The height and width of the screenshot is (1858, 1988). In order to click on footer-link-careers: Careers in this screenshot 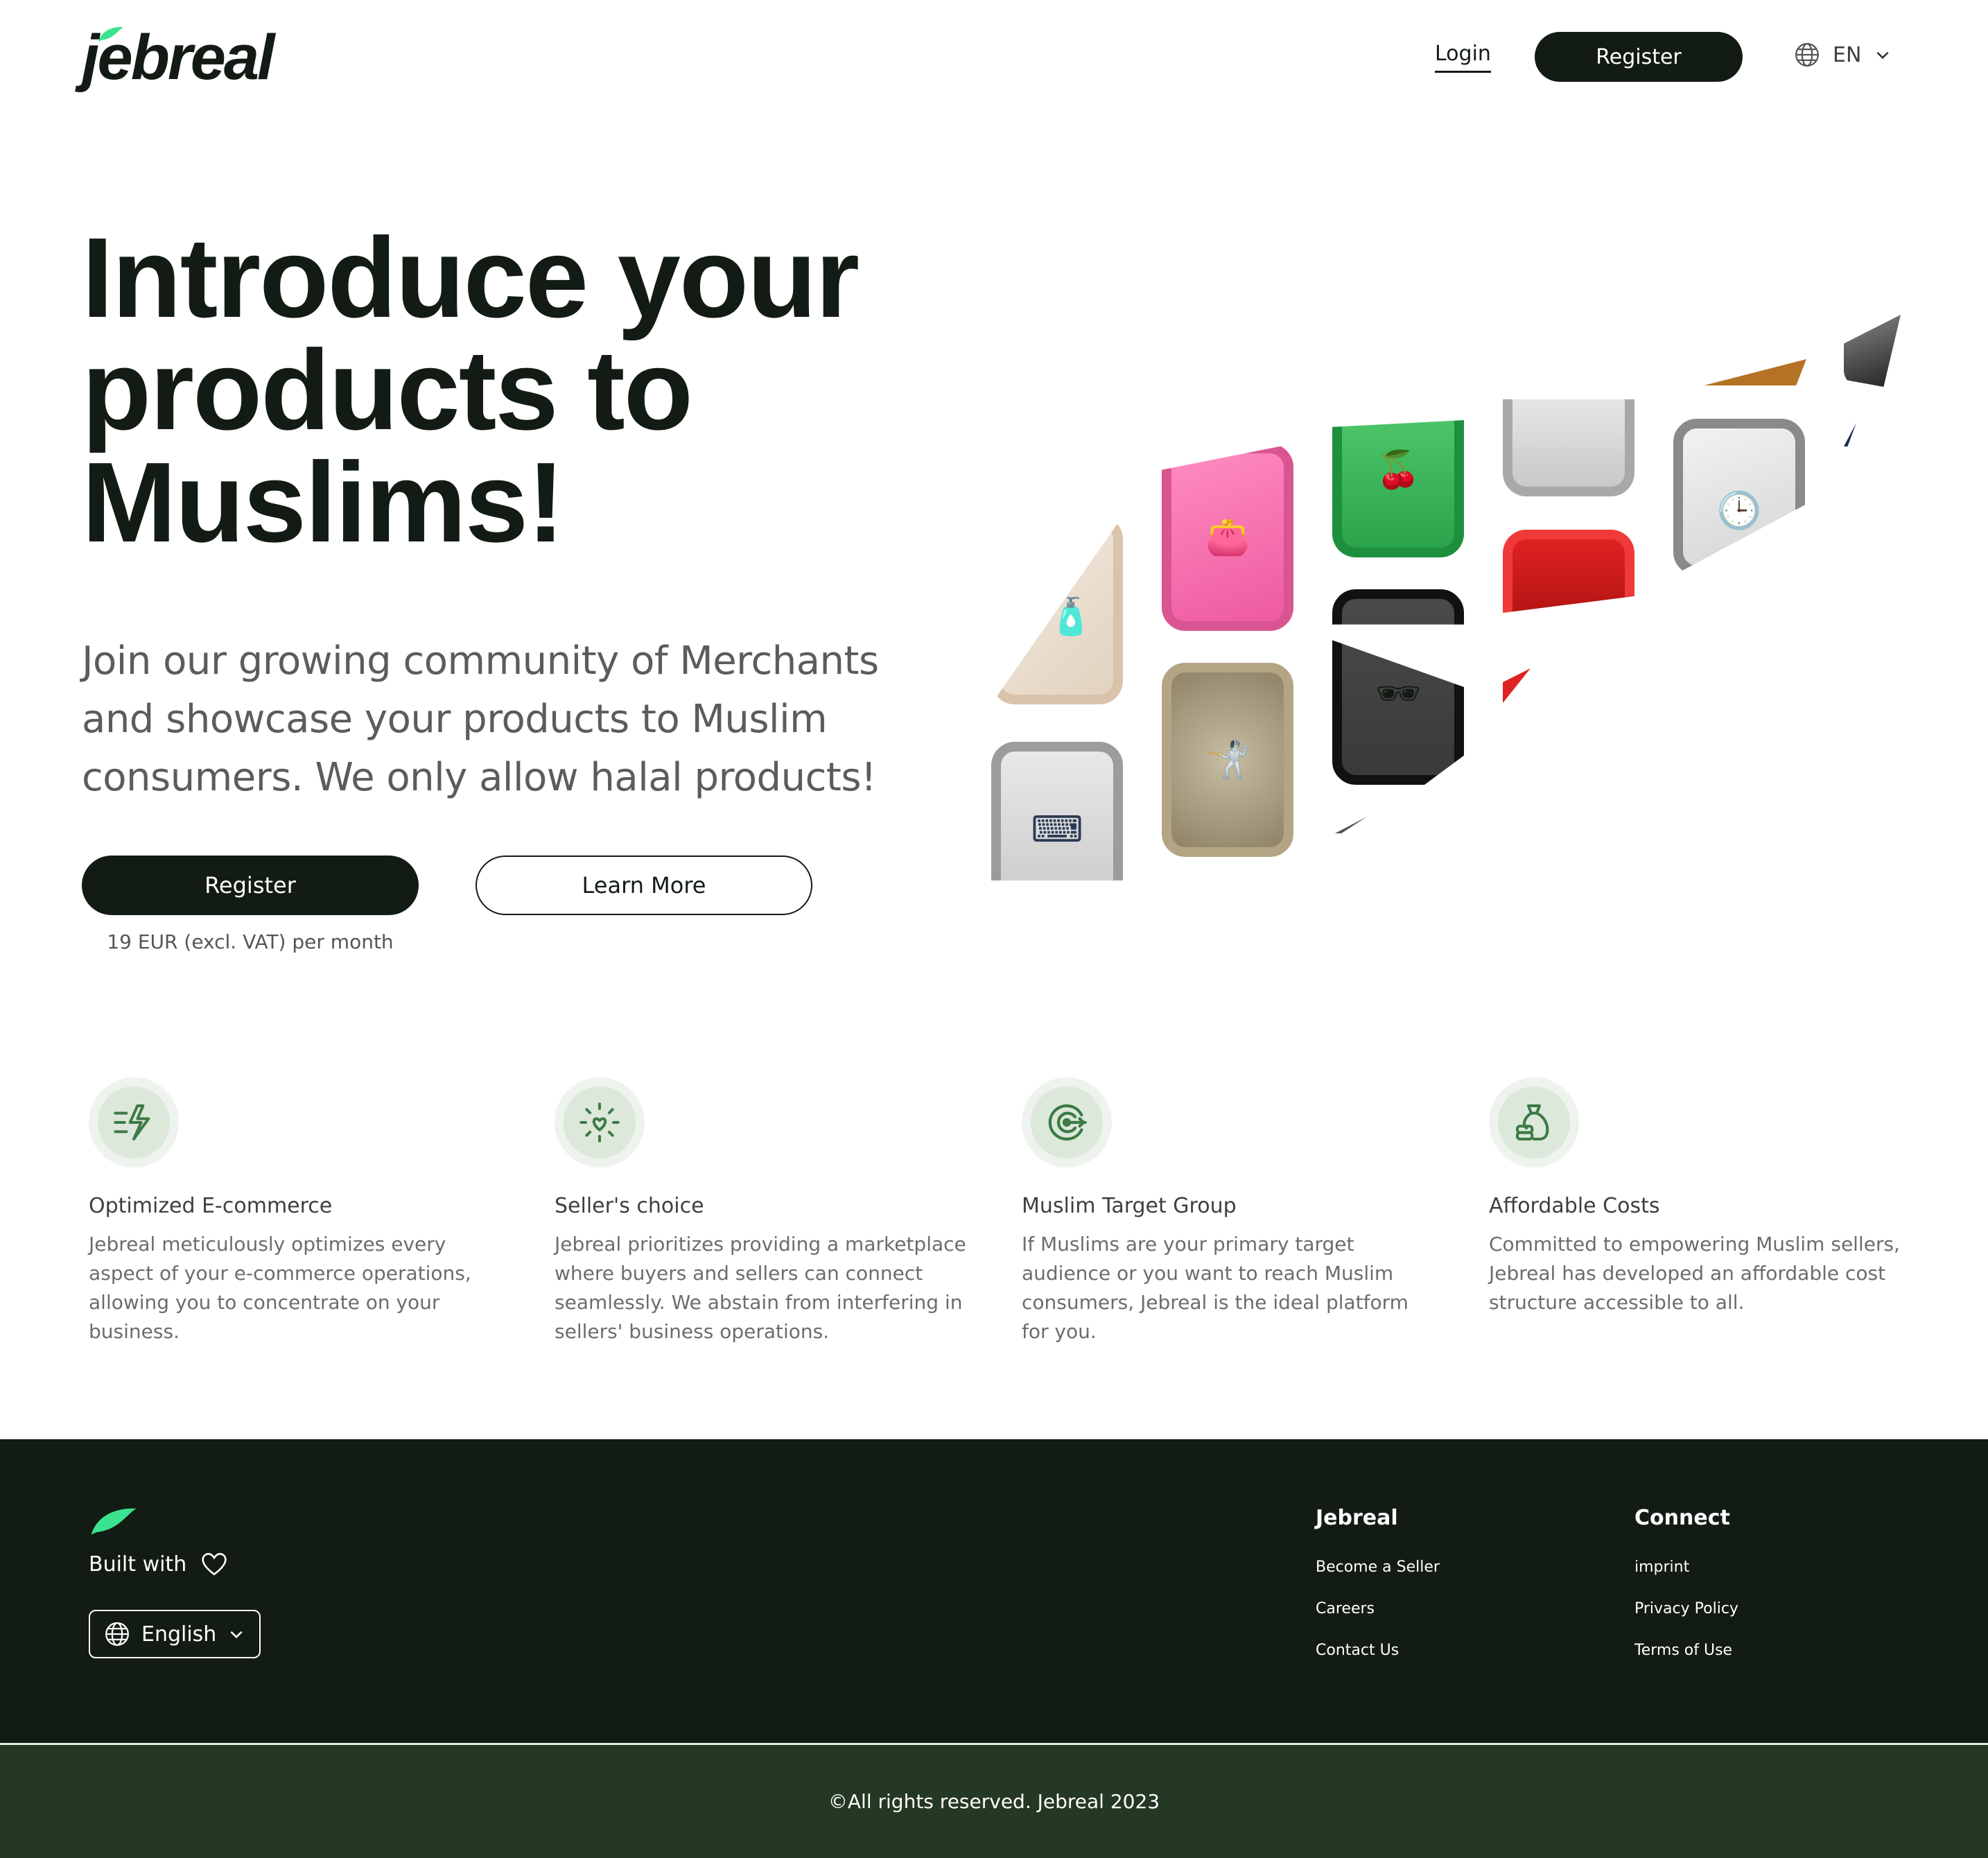, I will do `click(1378, 1609)`.